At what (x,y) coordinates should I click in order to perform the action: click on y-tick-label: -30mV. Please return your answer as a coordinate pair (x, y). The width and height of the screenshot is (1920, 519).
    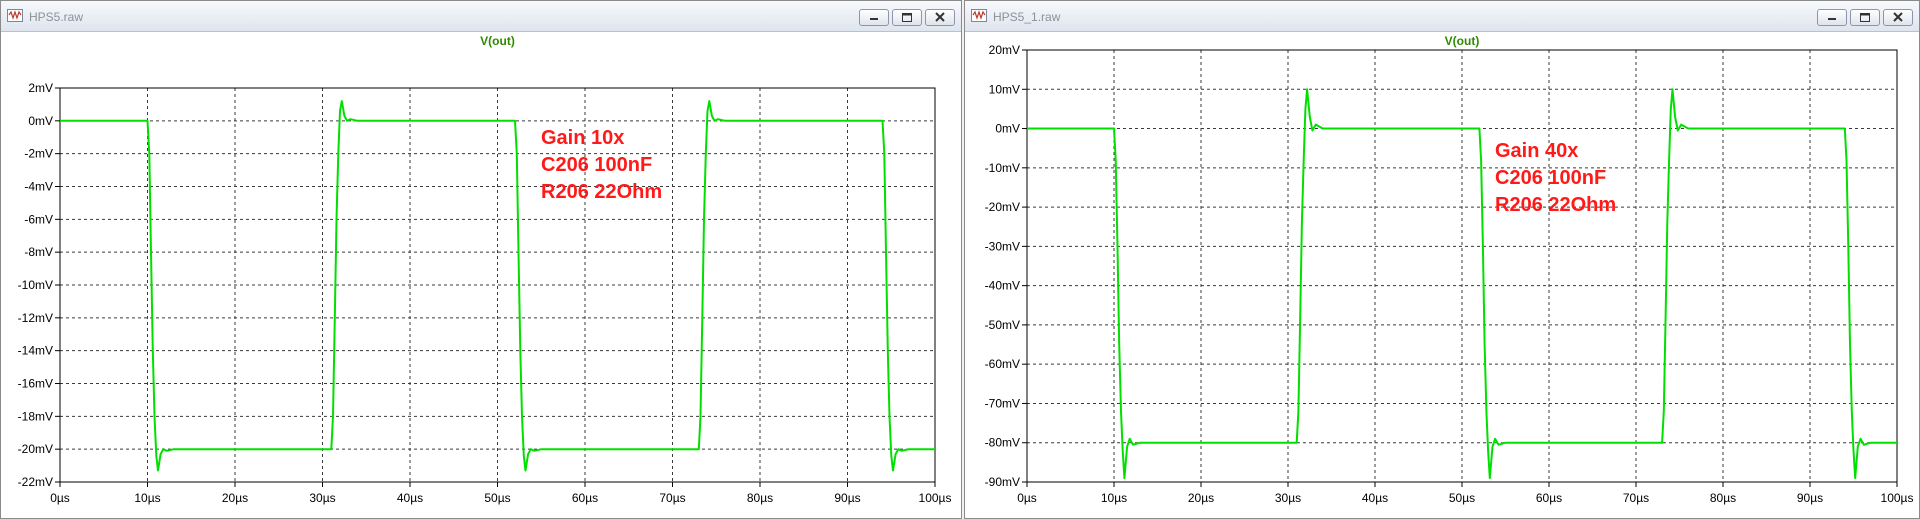
    Looking at the image, I should click on (1002, 246).